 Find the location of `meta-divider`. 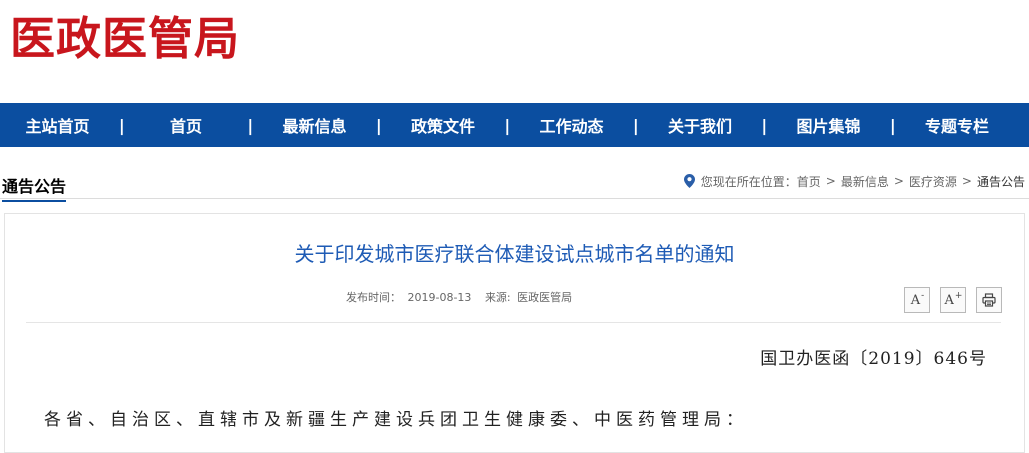

meta-divider is located at coordinates (513, 322).